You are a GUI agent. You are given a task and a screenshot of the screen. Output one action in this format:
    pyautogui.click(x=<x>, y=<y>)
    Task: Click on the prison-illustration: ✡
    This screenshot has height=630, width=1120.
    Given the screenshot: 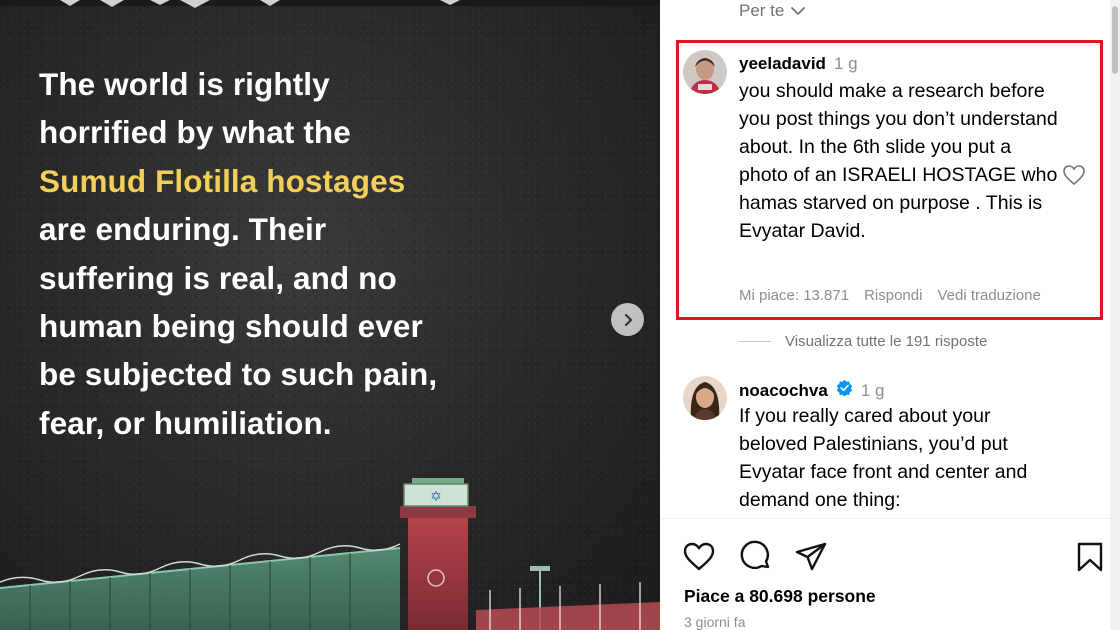 What is the action you would take?
    pyautogui.click(x=330, y=554)
    